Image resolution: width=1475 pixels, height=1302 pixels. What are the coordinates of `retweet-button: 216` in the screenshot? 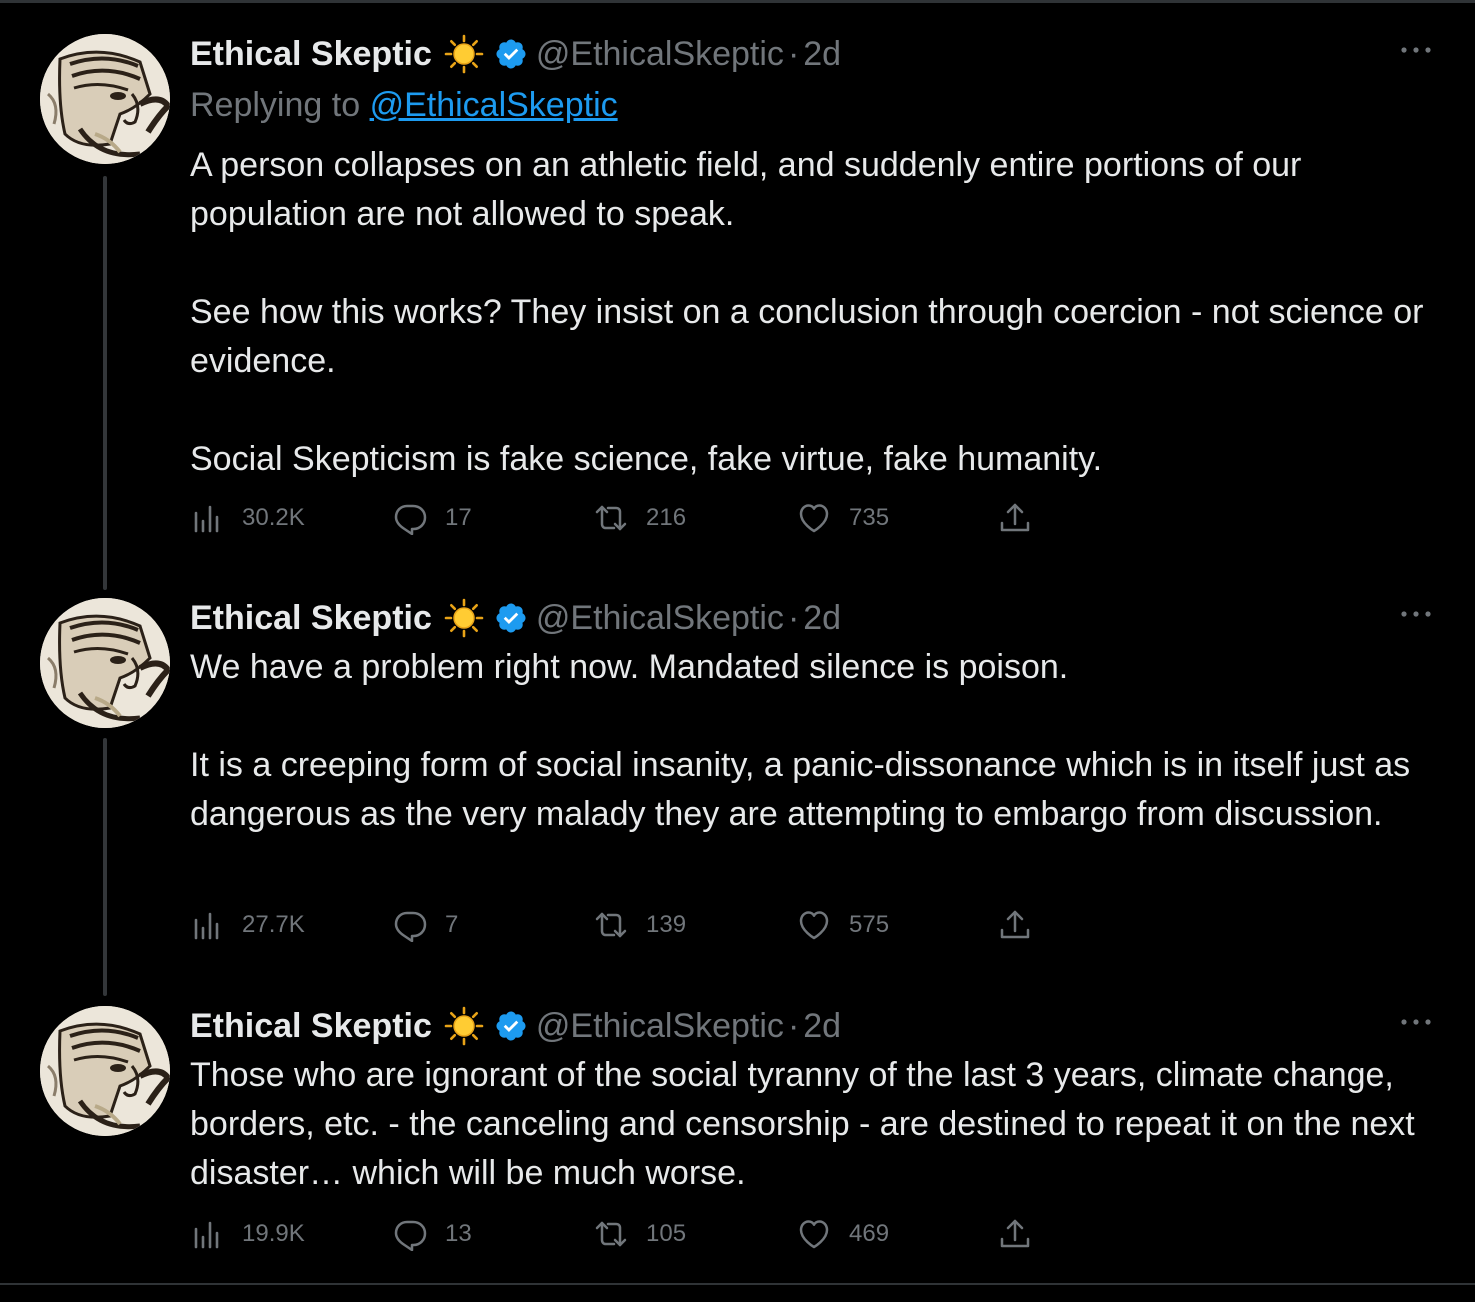 It's located at (640, 518).